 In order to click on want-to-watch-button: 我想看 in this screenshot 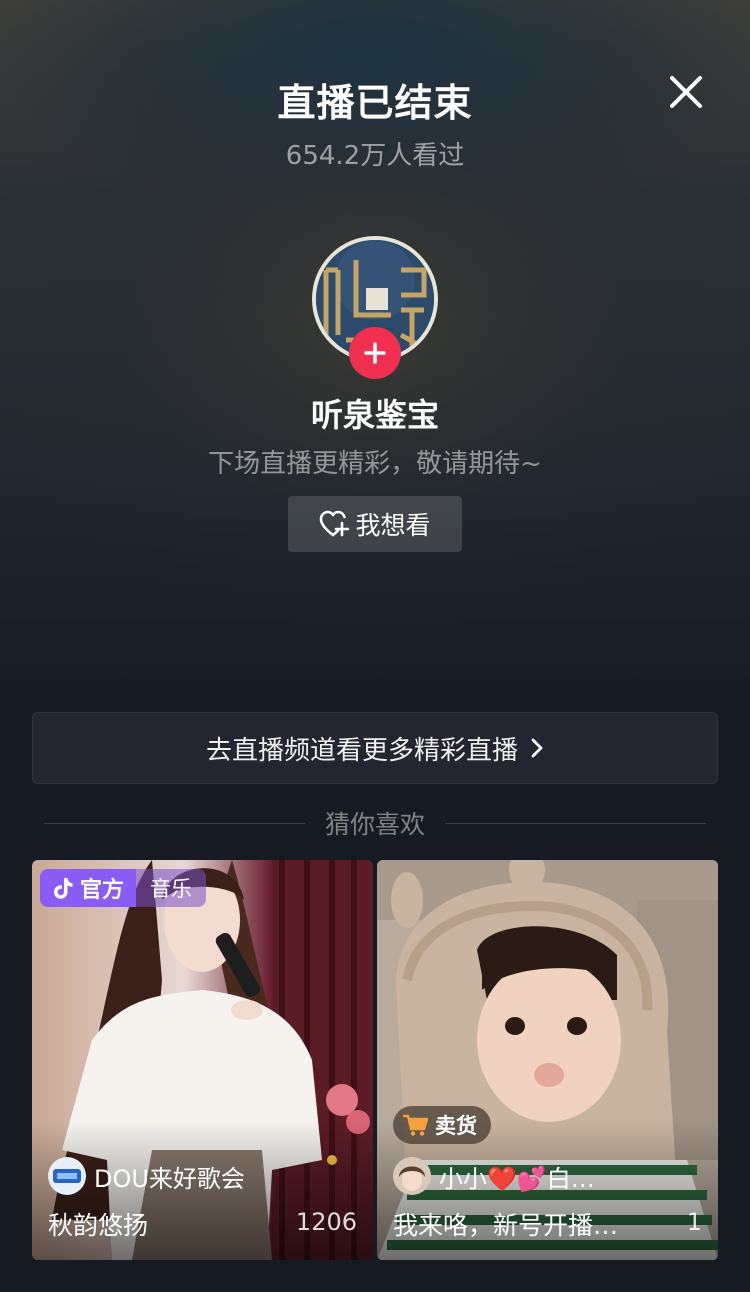, I will do `click(375, 524)`.